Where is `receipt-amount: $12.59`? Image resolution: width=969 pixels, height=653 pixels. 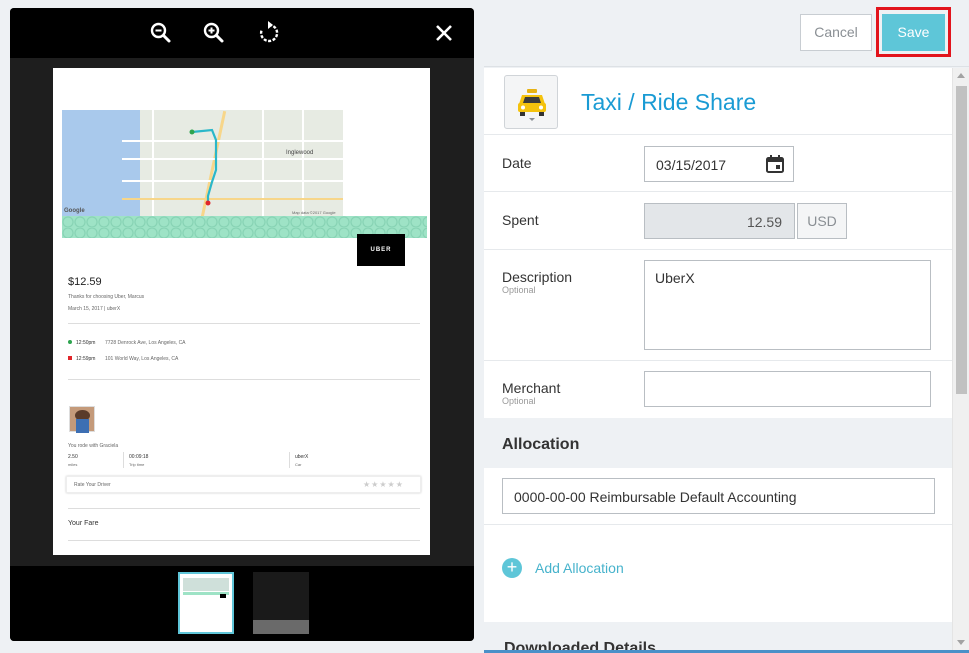
receipt-amount: $12.59 is located at coordinates (85, 282).